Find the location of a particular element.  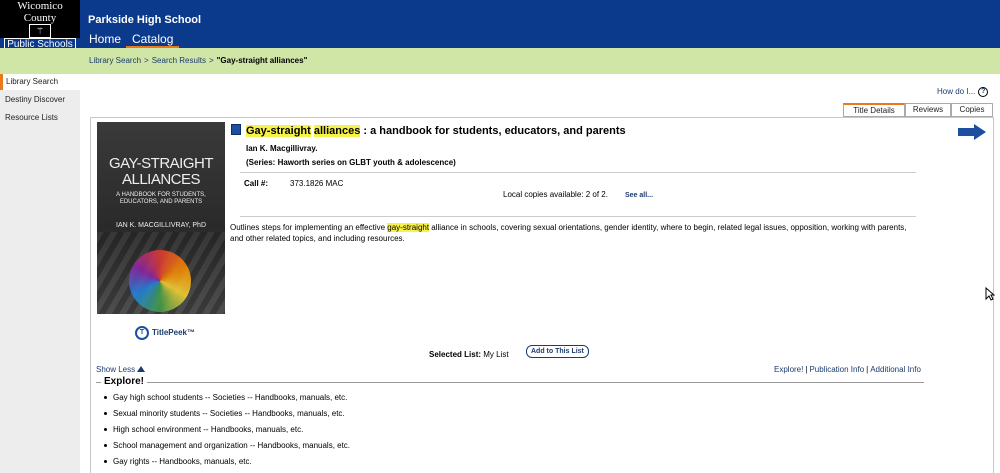

tab-copies: Copies is located at coordinates (972, 110).